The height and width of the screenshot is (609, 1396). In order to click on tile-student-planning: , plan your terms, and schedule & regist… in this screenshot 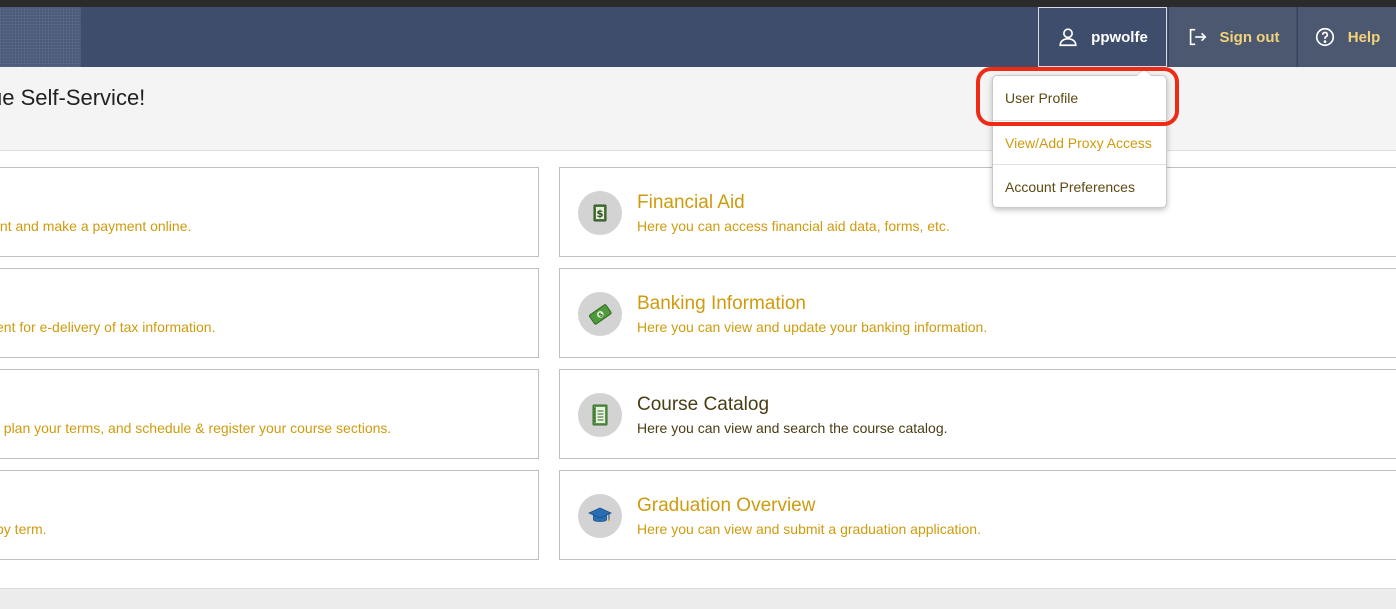, I will do `click(269, 414)`.